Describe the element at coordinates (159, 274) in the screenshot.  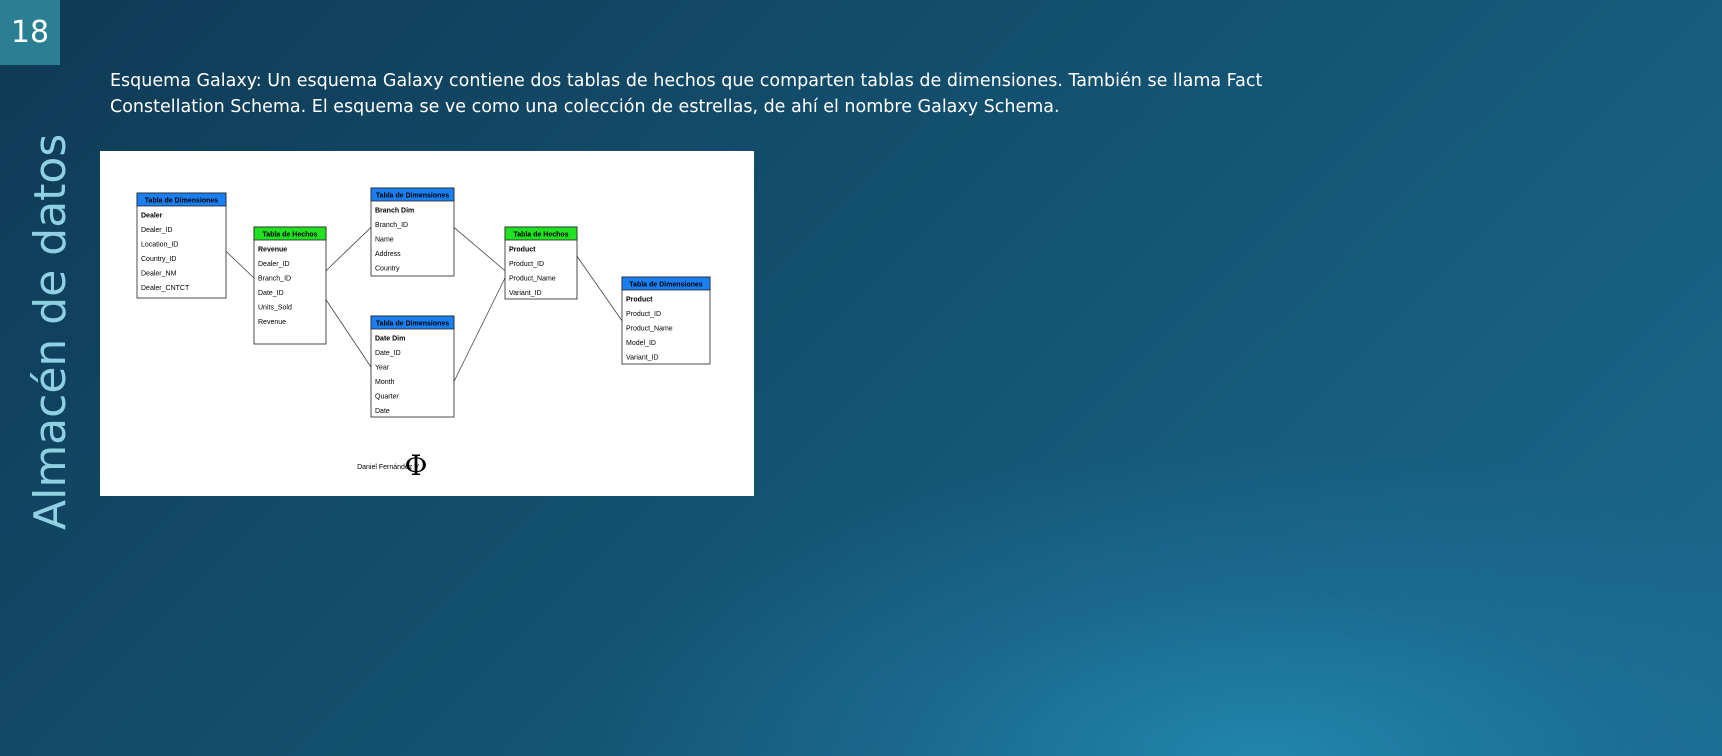
I see `table-row-label: Dealer_NM` at that location.